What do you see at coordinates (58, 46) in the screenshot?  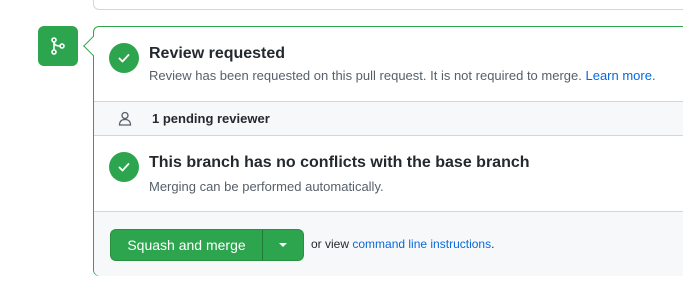 I see `git-merge-icon` at bounding box center [58, 46].